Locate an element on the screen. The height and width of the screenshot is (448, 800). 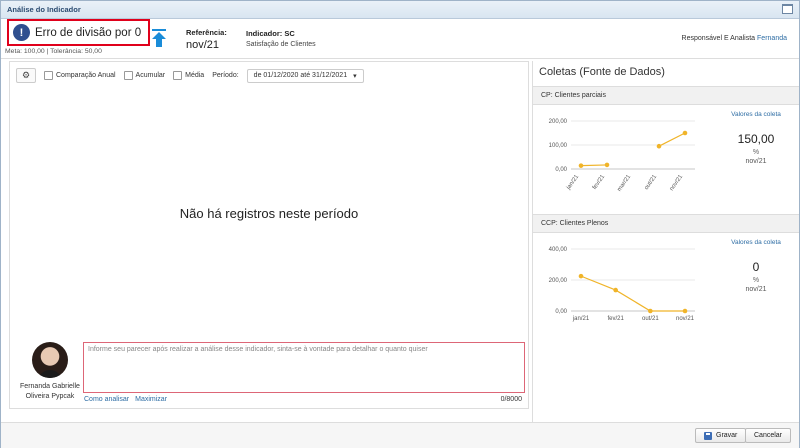
cancel-button: Cancelar is located at coordinates (768, 435).